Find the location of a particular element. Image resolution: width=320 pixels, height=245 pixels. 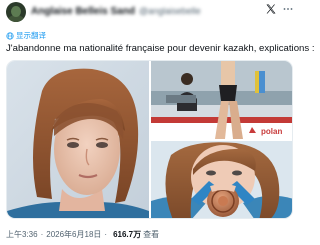

post-header: Anglaise Belleis Sand @anglaisebelle is located at coordinates (149, 15).